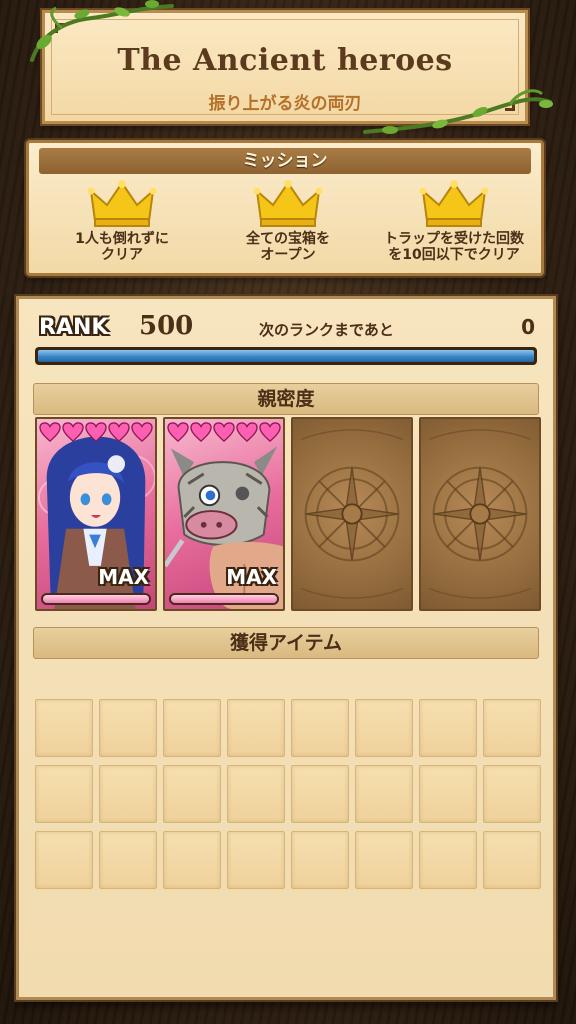 Image resolution: width=576 pixels, height=1024 pixels. What do you see at coordinates (122, 239) in the screenshot?
I see `mission-1-line1: 1人も倒れずに` at bounding box center [122, 239].